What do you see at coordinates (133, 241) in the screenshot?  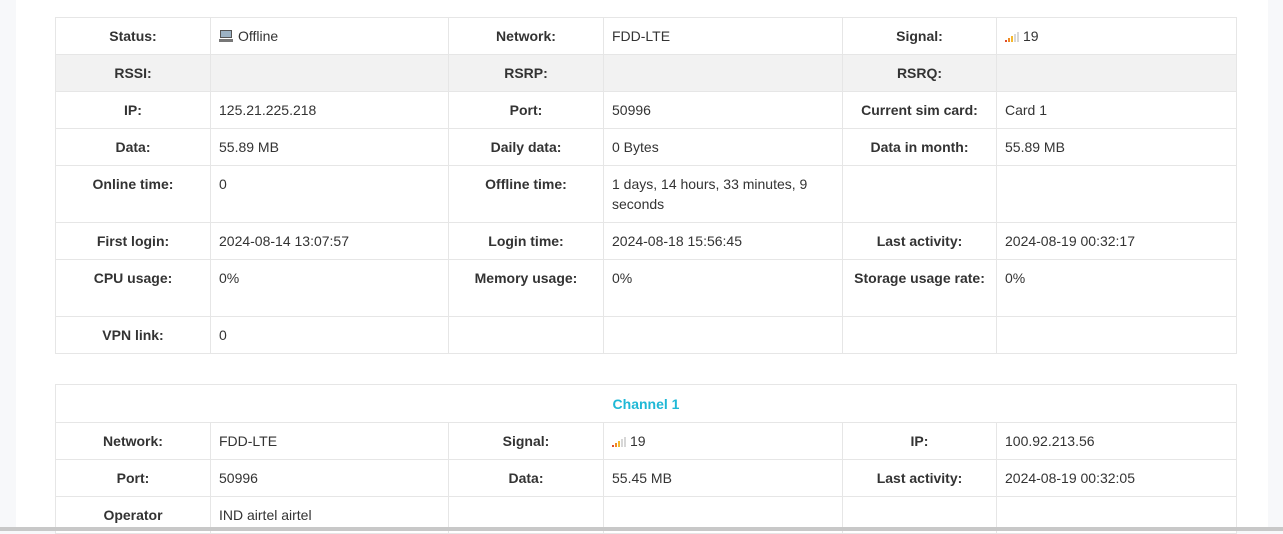 I see `first-login-label: First login:` at bounding box center [133, 241].